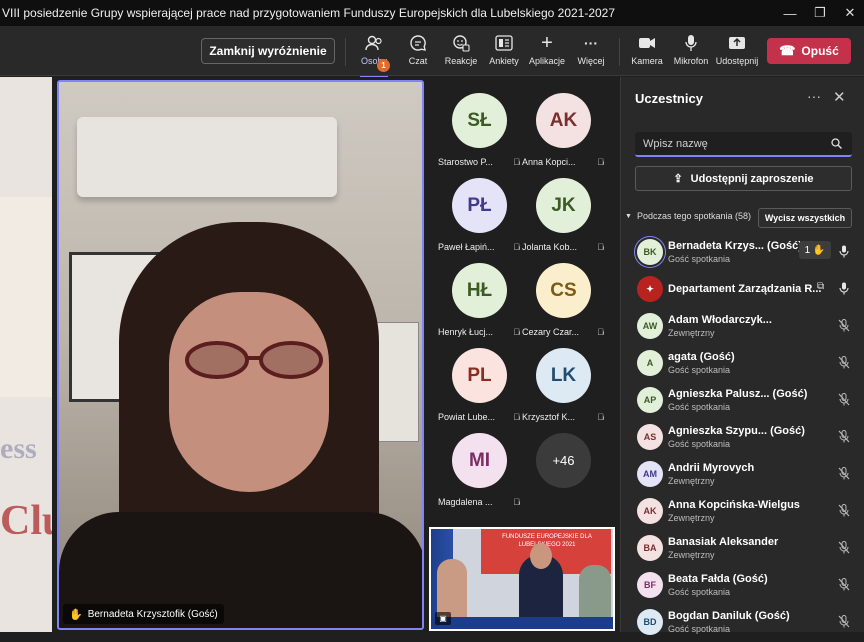 The width and height of the screenshot is (864, 642). I want to click on participant-tile: SŁ Starostwo P... 🎙̸, so click(479, 130).